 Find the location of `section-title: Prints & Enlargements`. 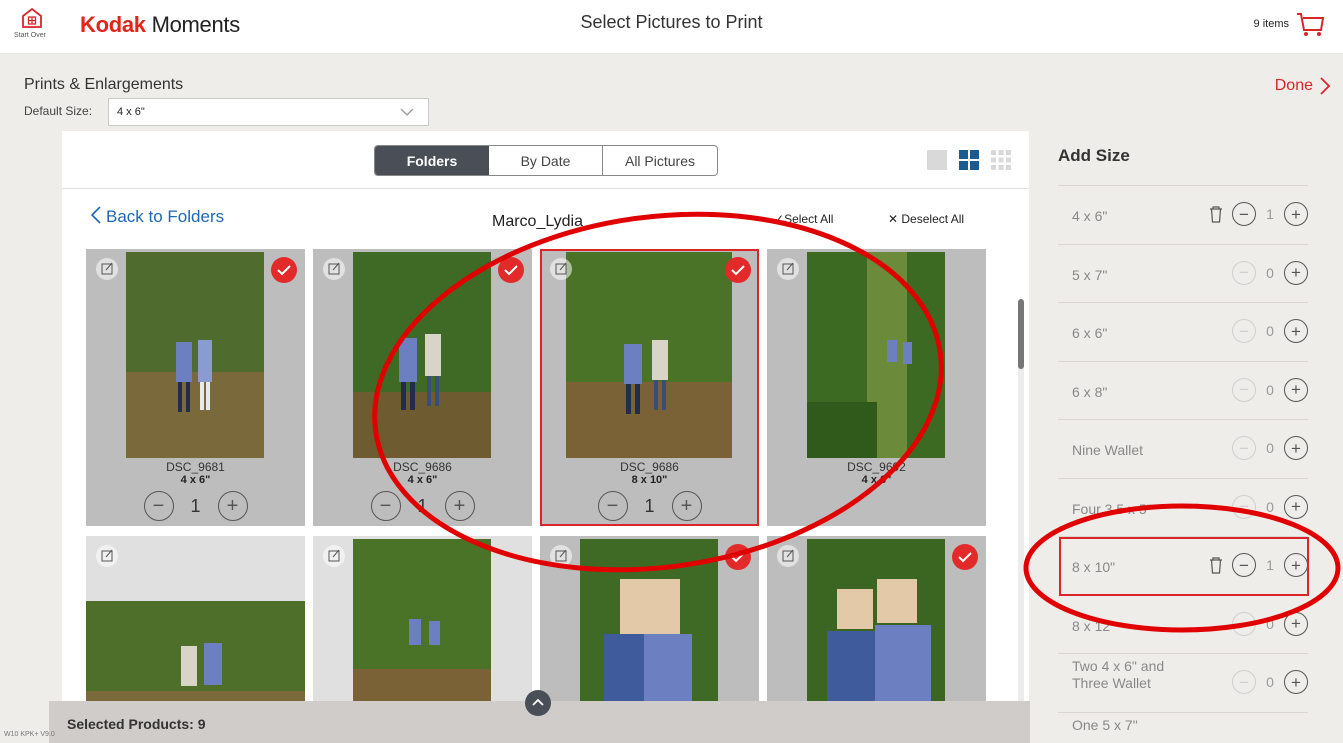

section-title: Prints & Enlargements is located at coordinates (104, 84).